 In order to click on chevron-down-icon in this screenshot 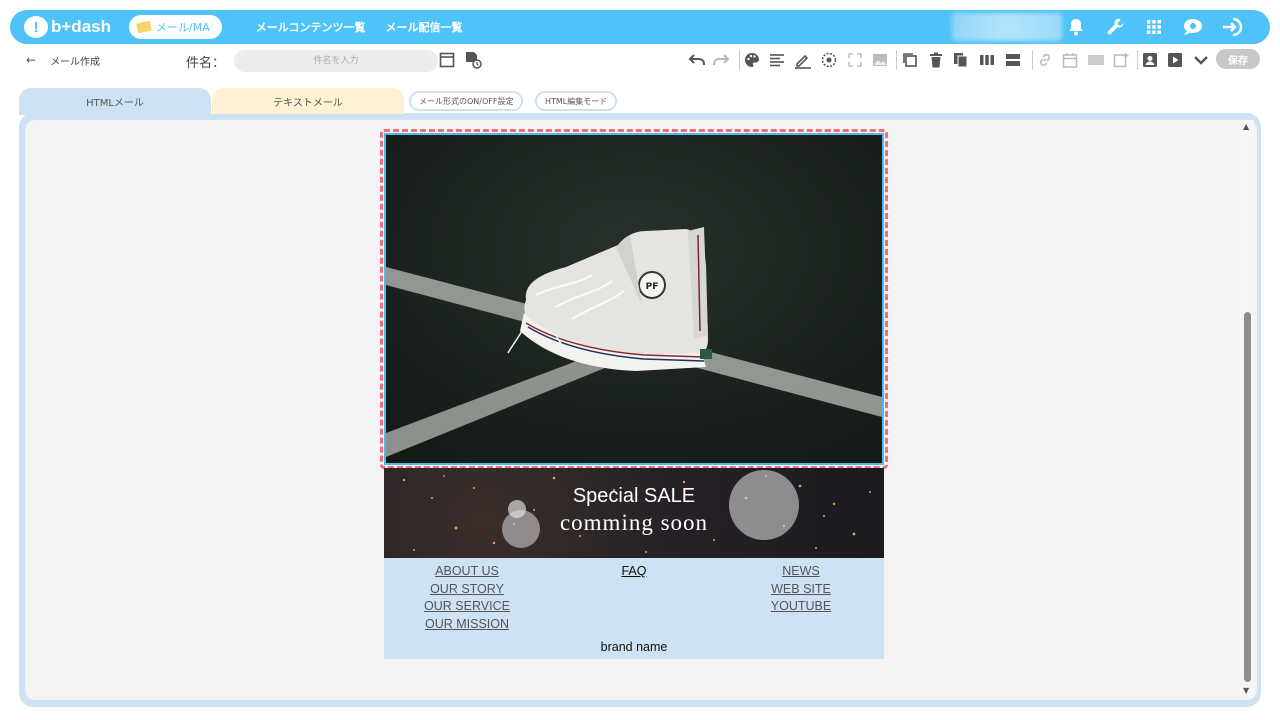, I will do `click(1201, 60)`.